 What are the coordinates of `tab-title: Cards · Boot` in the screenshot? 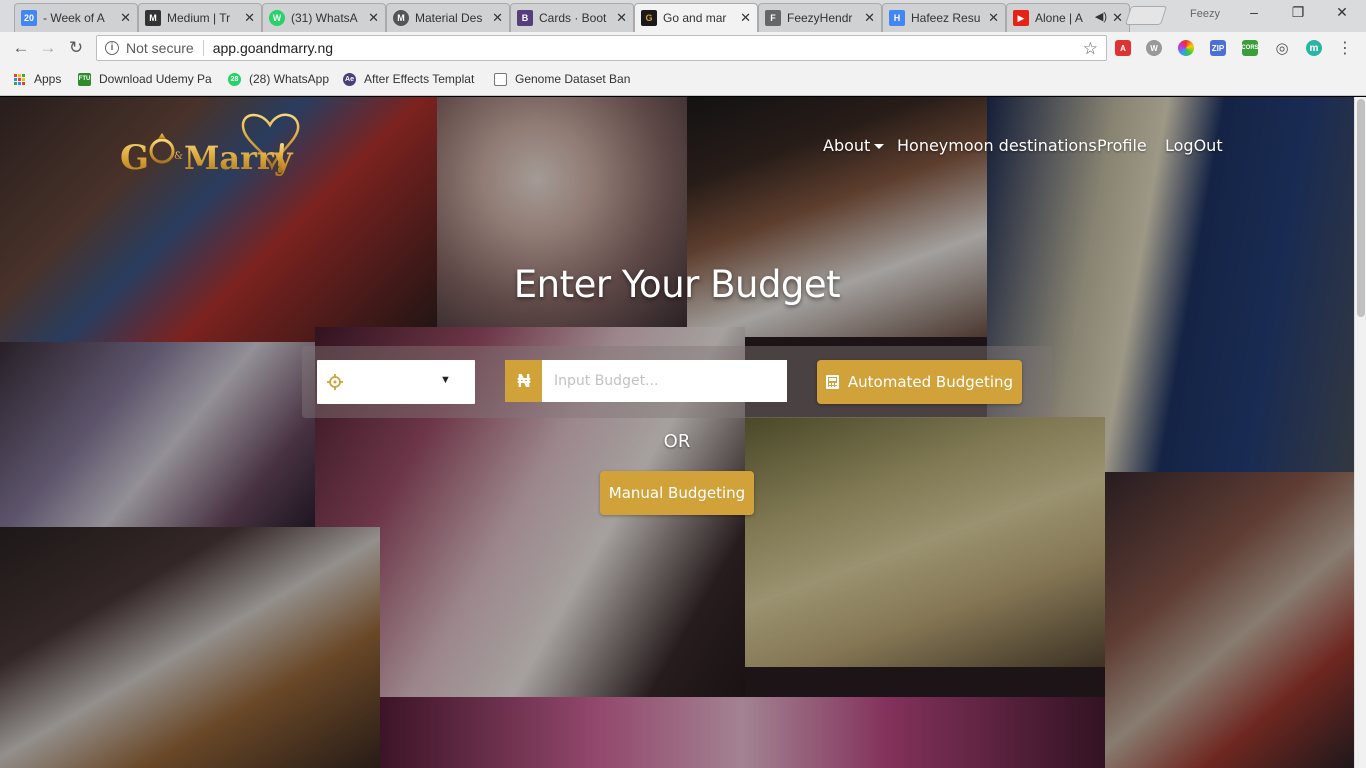 It's located at (573, 18).